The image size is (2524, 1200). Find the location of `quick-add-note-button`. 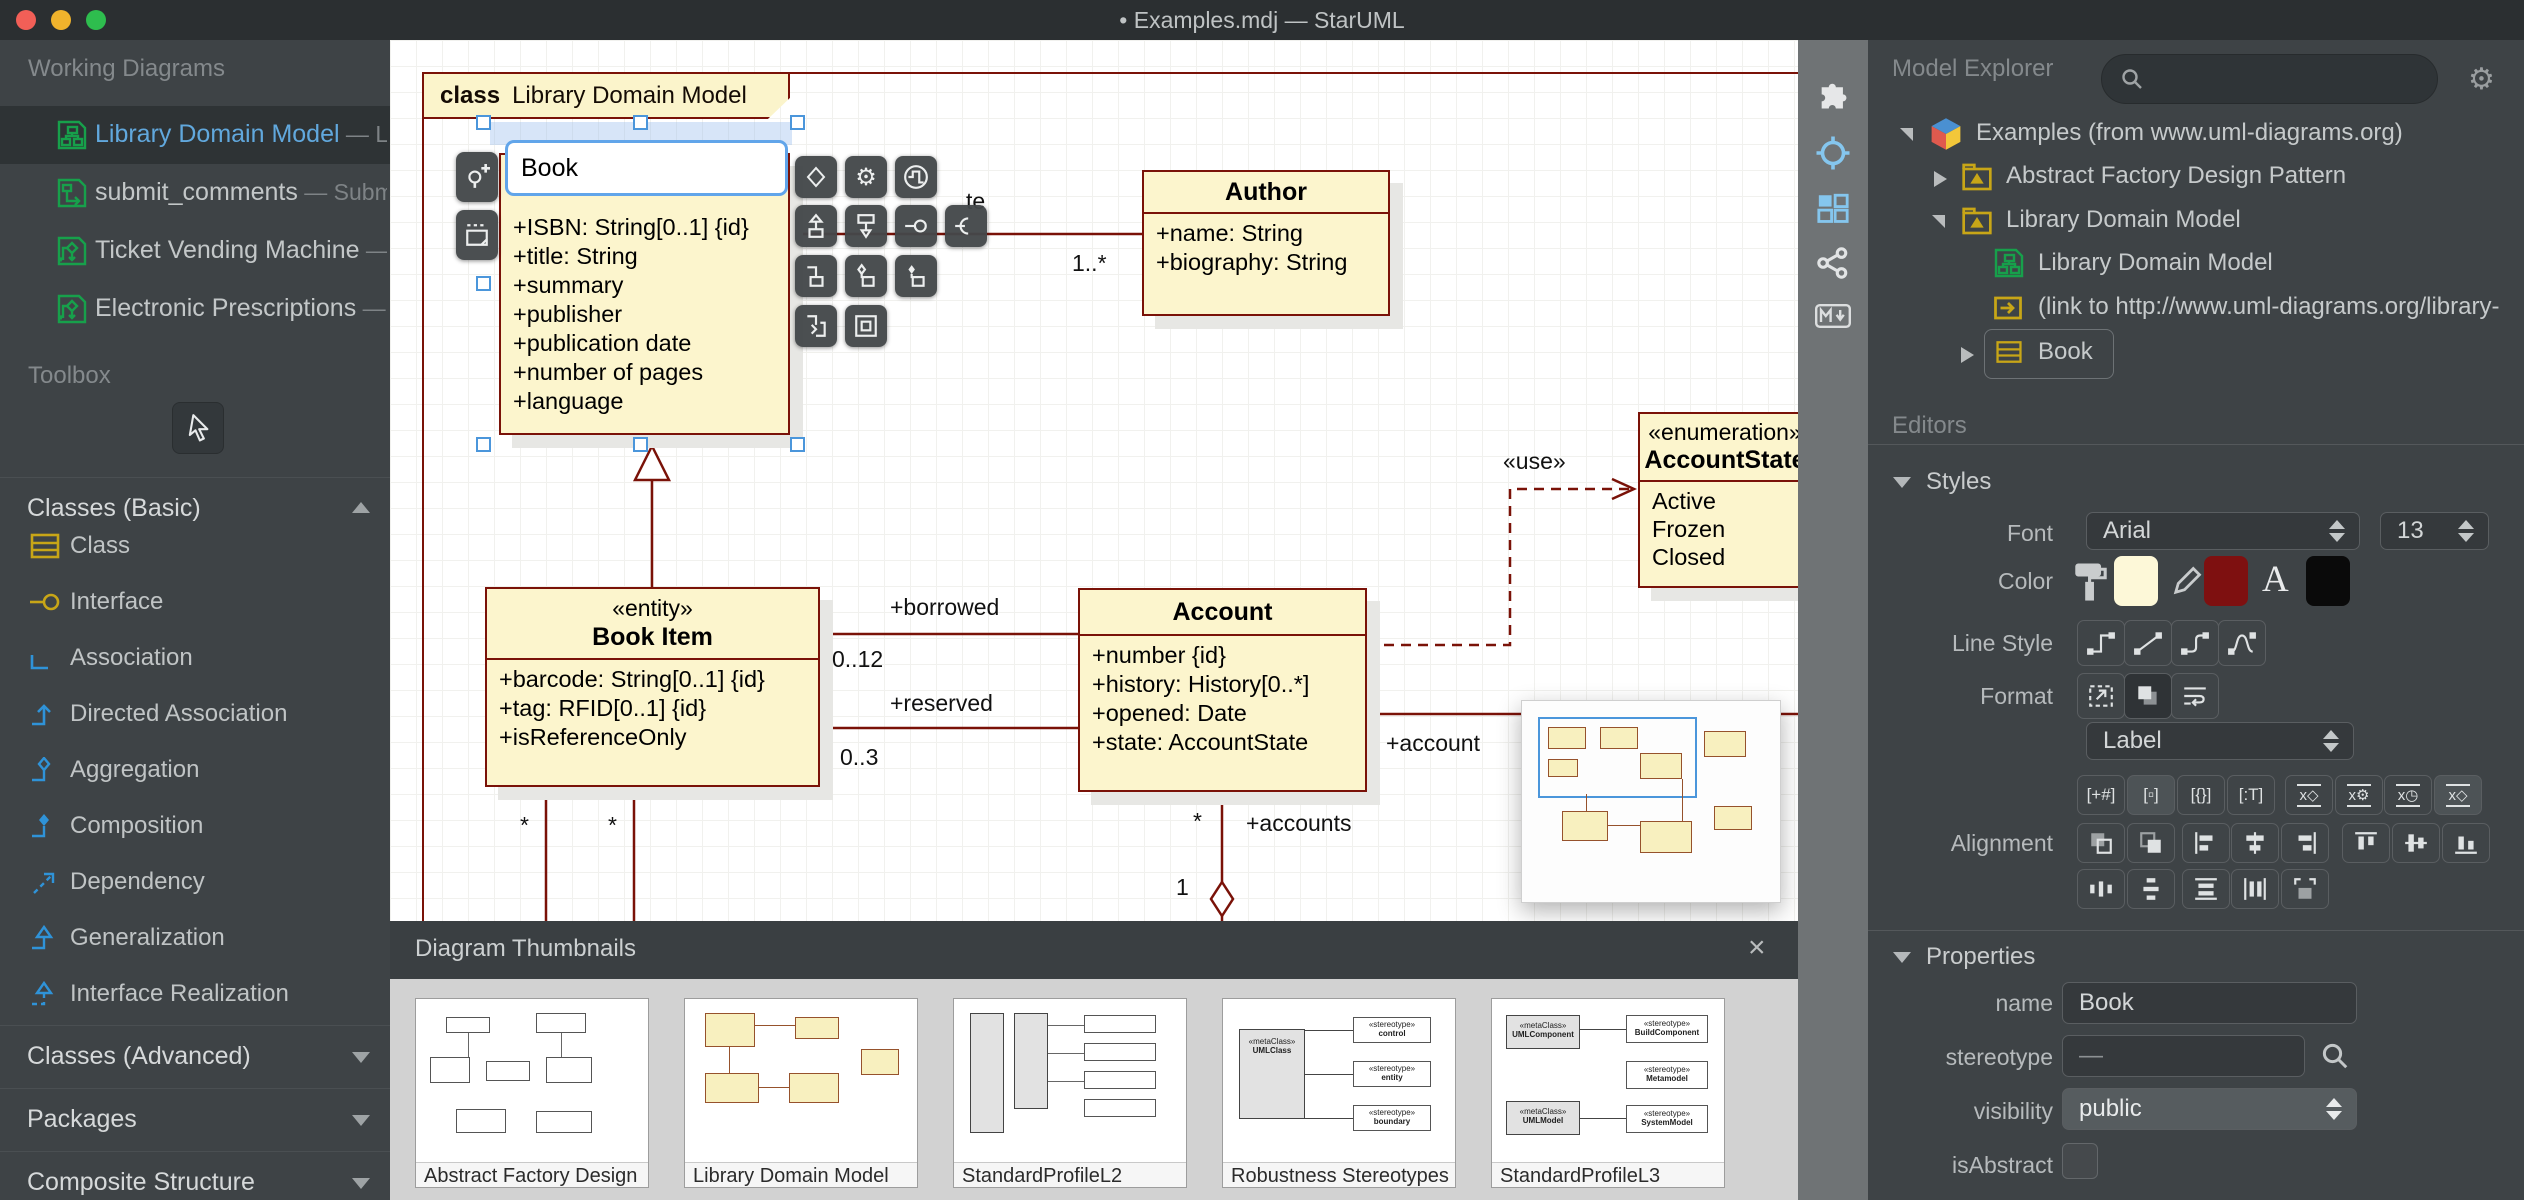

quick-add-note-button is located at coordinates (477, 177).